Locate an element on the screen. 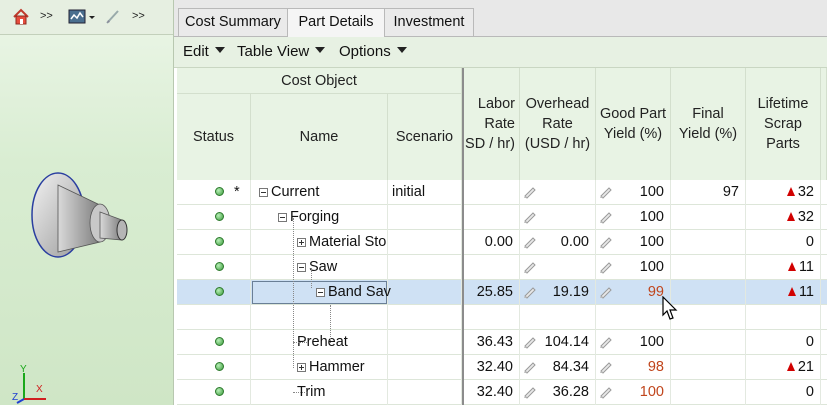  table-row is located at coordinates (502, 317).